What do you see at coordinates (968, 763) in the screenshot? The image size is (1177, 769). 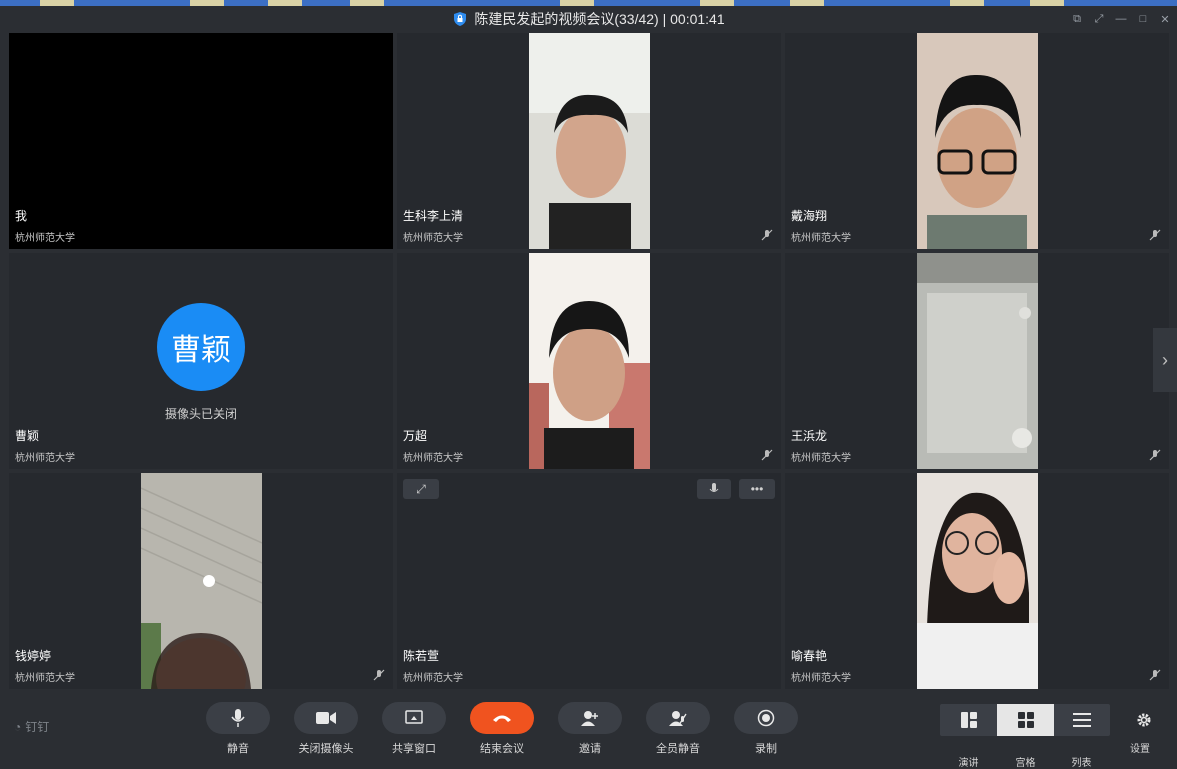 I see `speaker-view-label: 演讲` at bounding box center [968, 763].